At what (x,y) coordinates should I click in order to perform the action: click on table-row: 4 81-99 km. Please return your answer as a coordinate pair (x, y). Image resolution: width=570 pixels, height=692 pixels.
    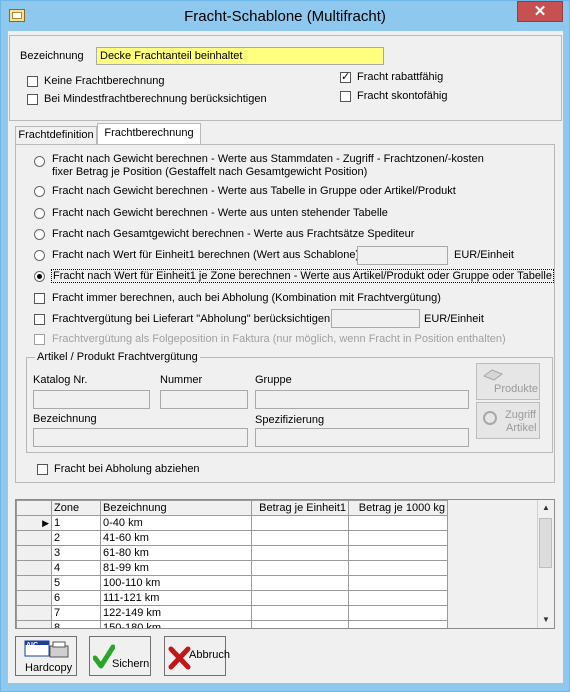
    Looking at the image, I should click on (232, 568).